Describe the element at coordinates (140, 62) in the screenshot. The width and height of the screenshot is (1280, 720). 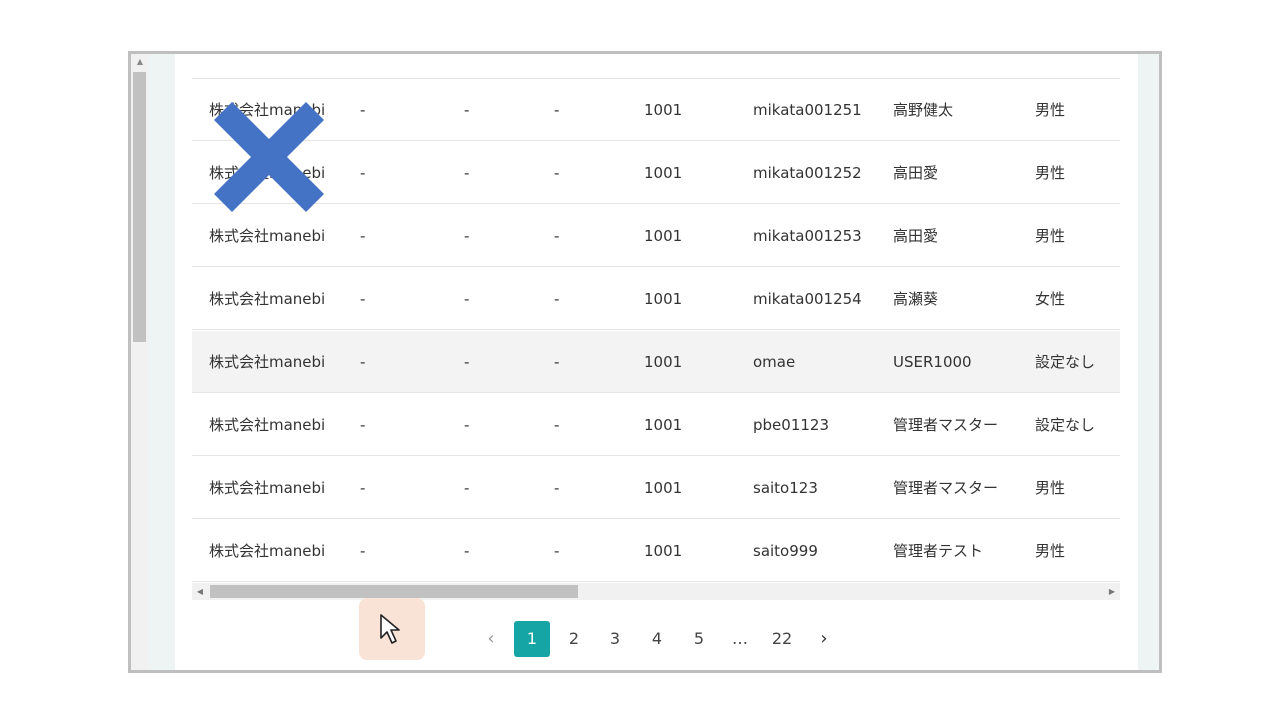
I see `scroll-up-arrow-icon: ▲` at that location.